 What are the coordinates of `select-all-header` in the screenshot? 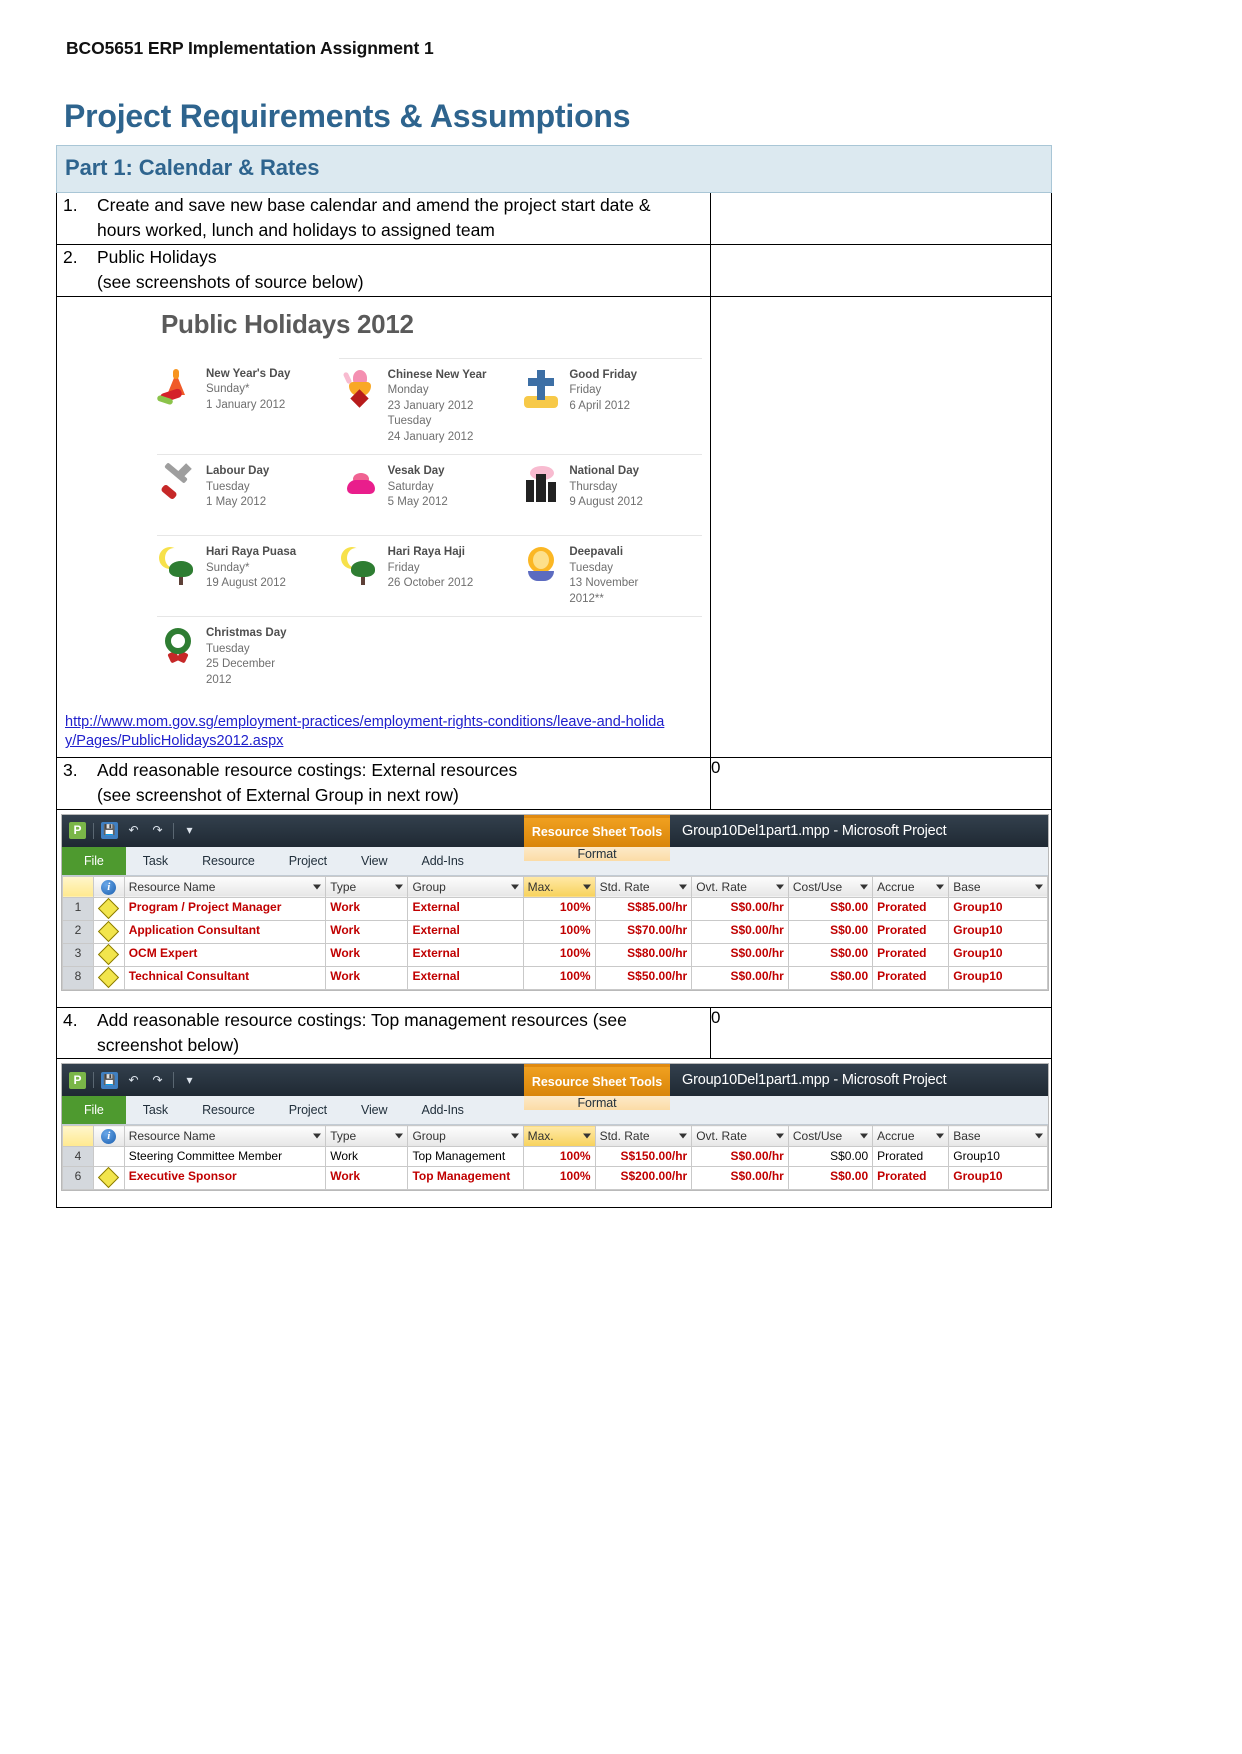 It's located at (78, 1136).